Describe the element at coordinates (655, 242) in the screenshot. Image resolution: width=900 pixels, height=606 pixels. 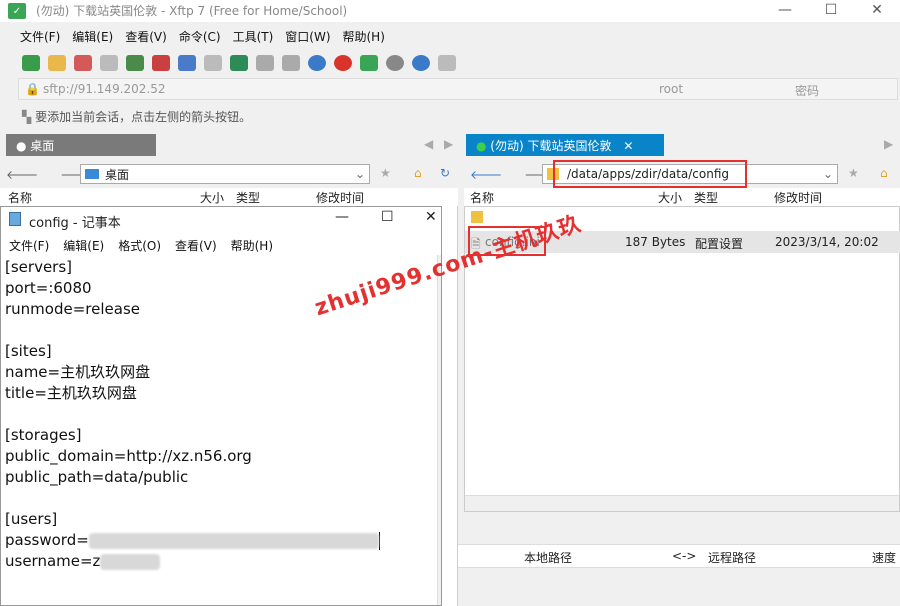
I see `file-size: 187 Bytes` at that location.